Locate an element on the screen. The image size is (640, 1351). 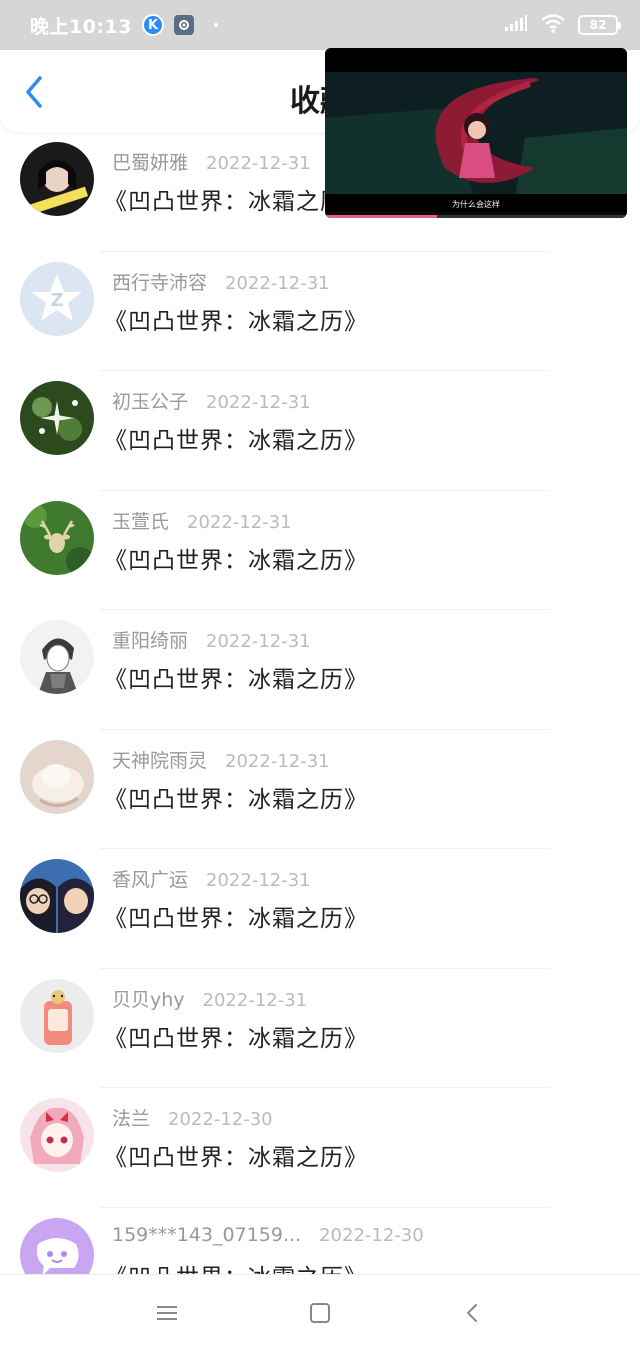
battery-icon: 82 is located at coordinates (599, 25).